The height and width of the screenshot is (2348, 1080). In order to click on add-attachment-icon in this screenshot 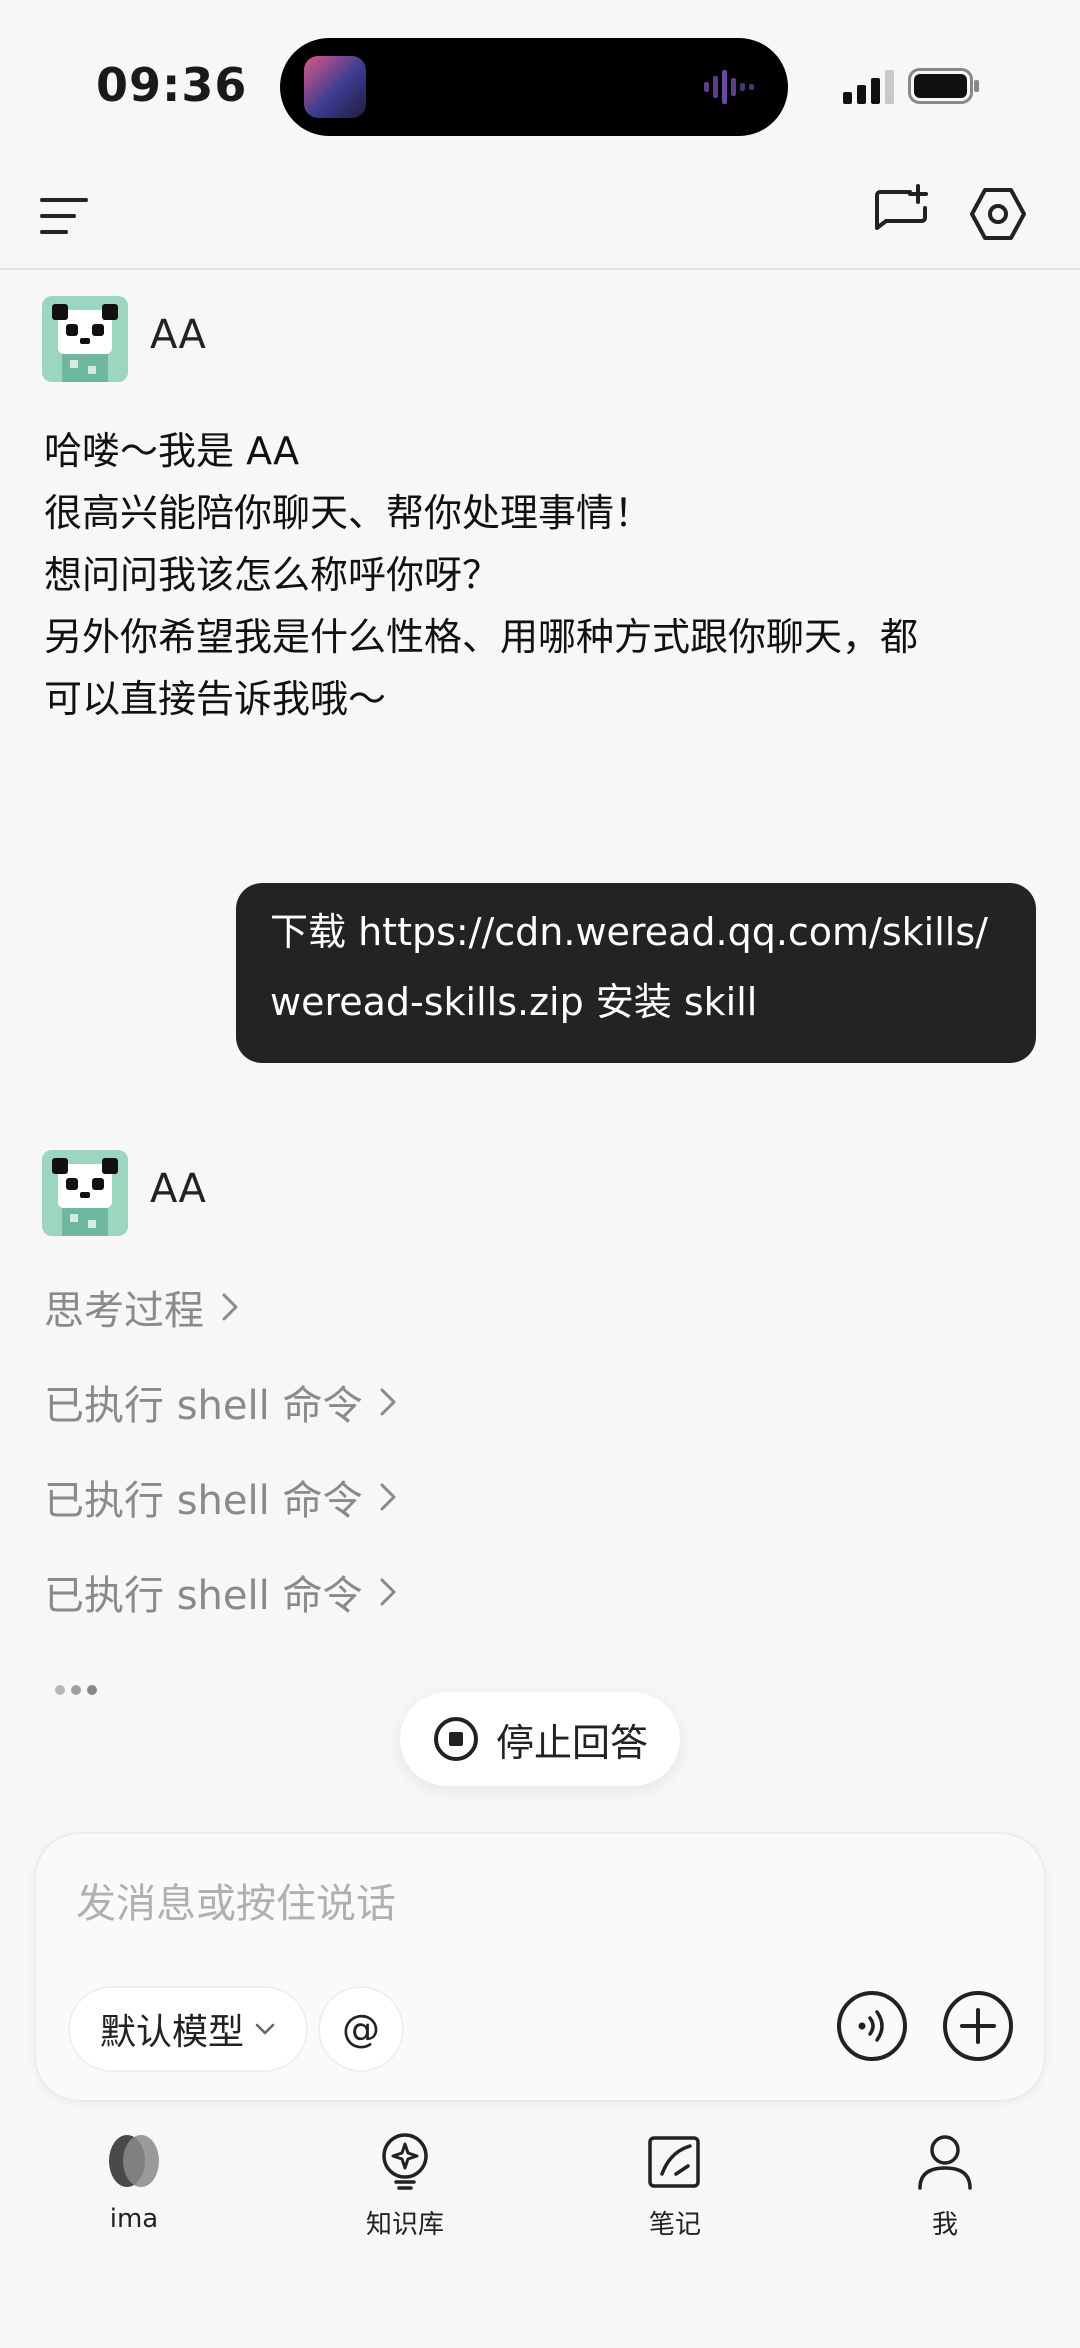, I will do `click(978, 2026)`.